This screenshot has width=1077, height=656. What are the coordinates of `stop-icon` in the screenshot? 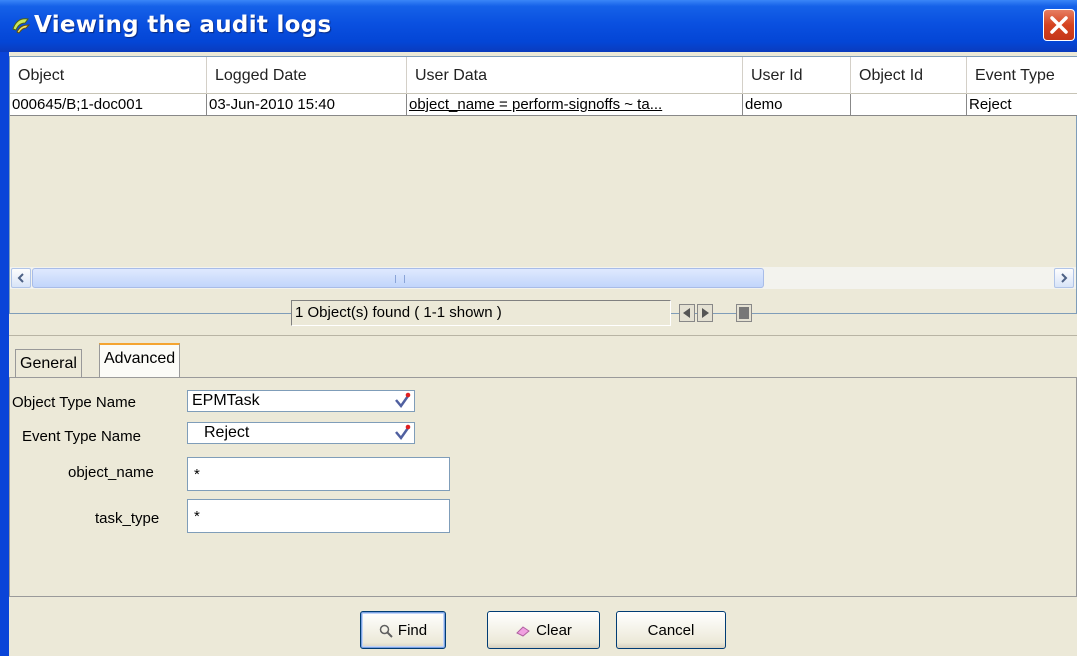 It's located at (744, 313).